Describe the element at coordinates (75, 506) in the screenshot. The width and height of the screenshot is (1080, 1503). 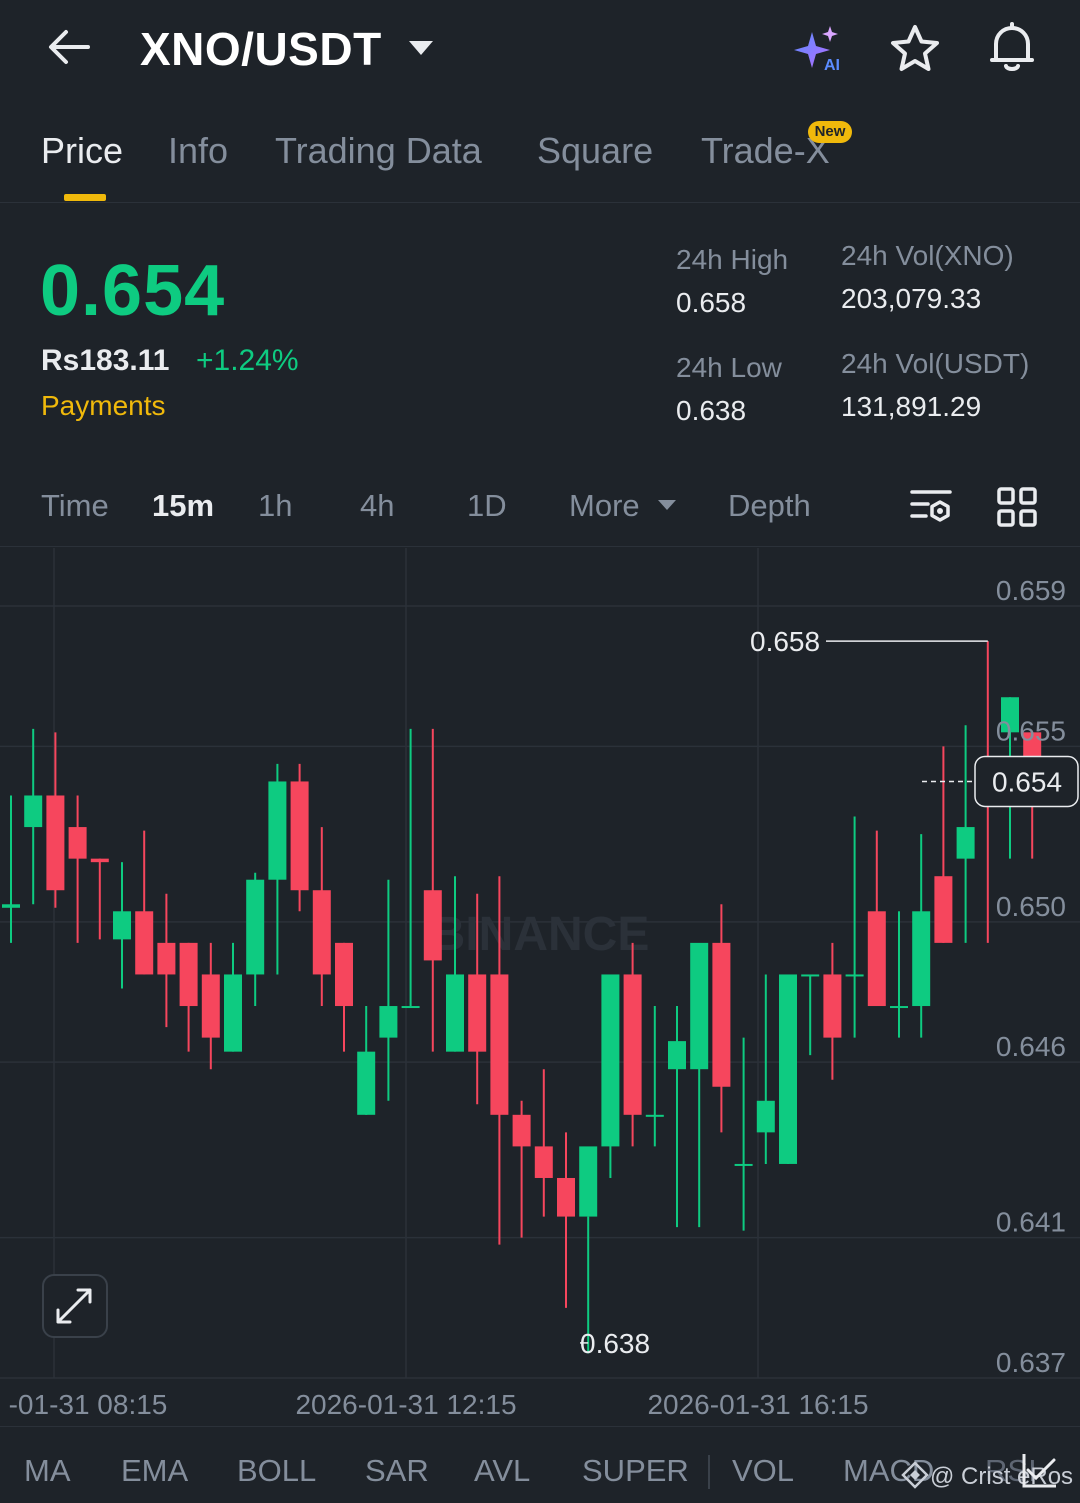
I see `interval-time: Time` at that location.